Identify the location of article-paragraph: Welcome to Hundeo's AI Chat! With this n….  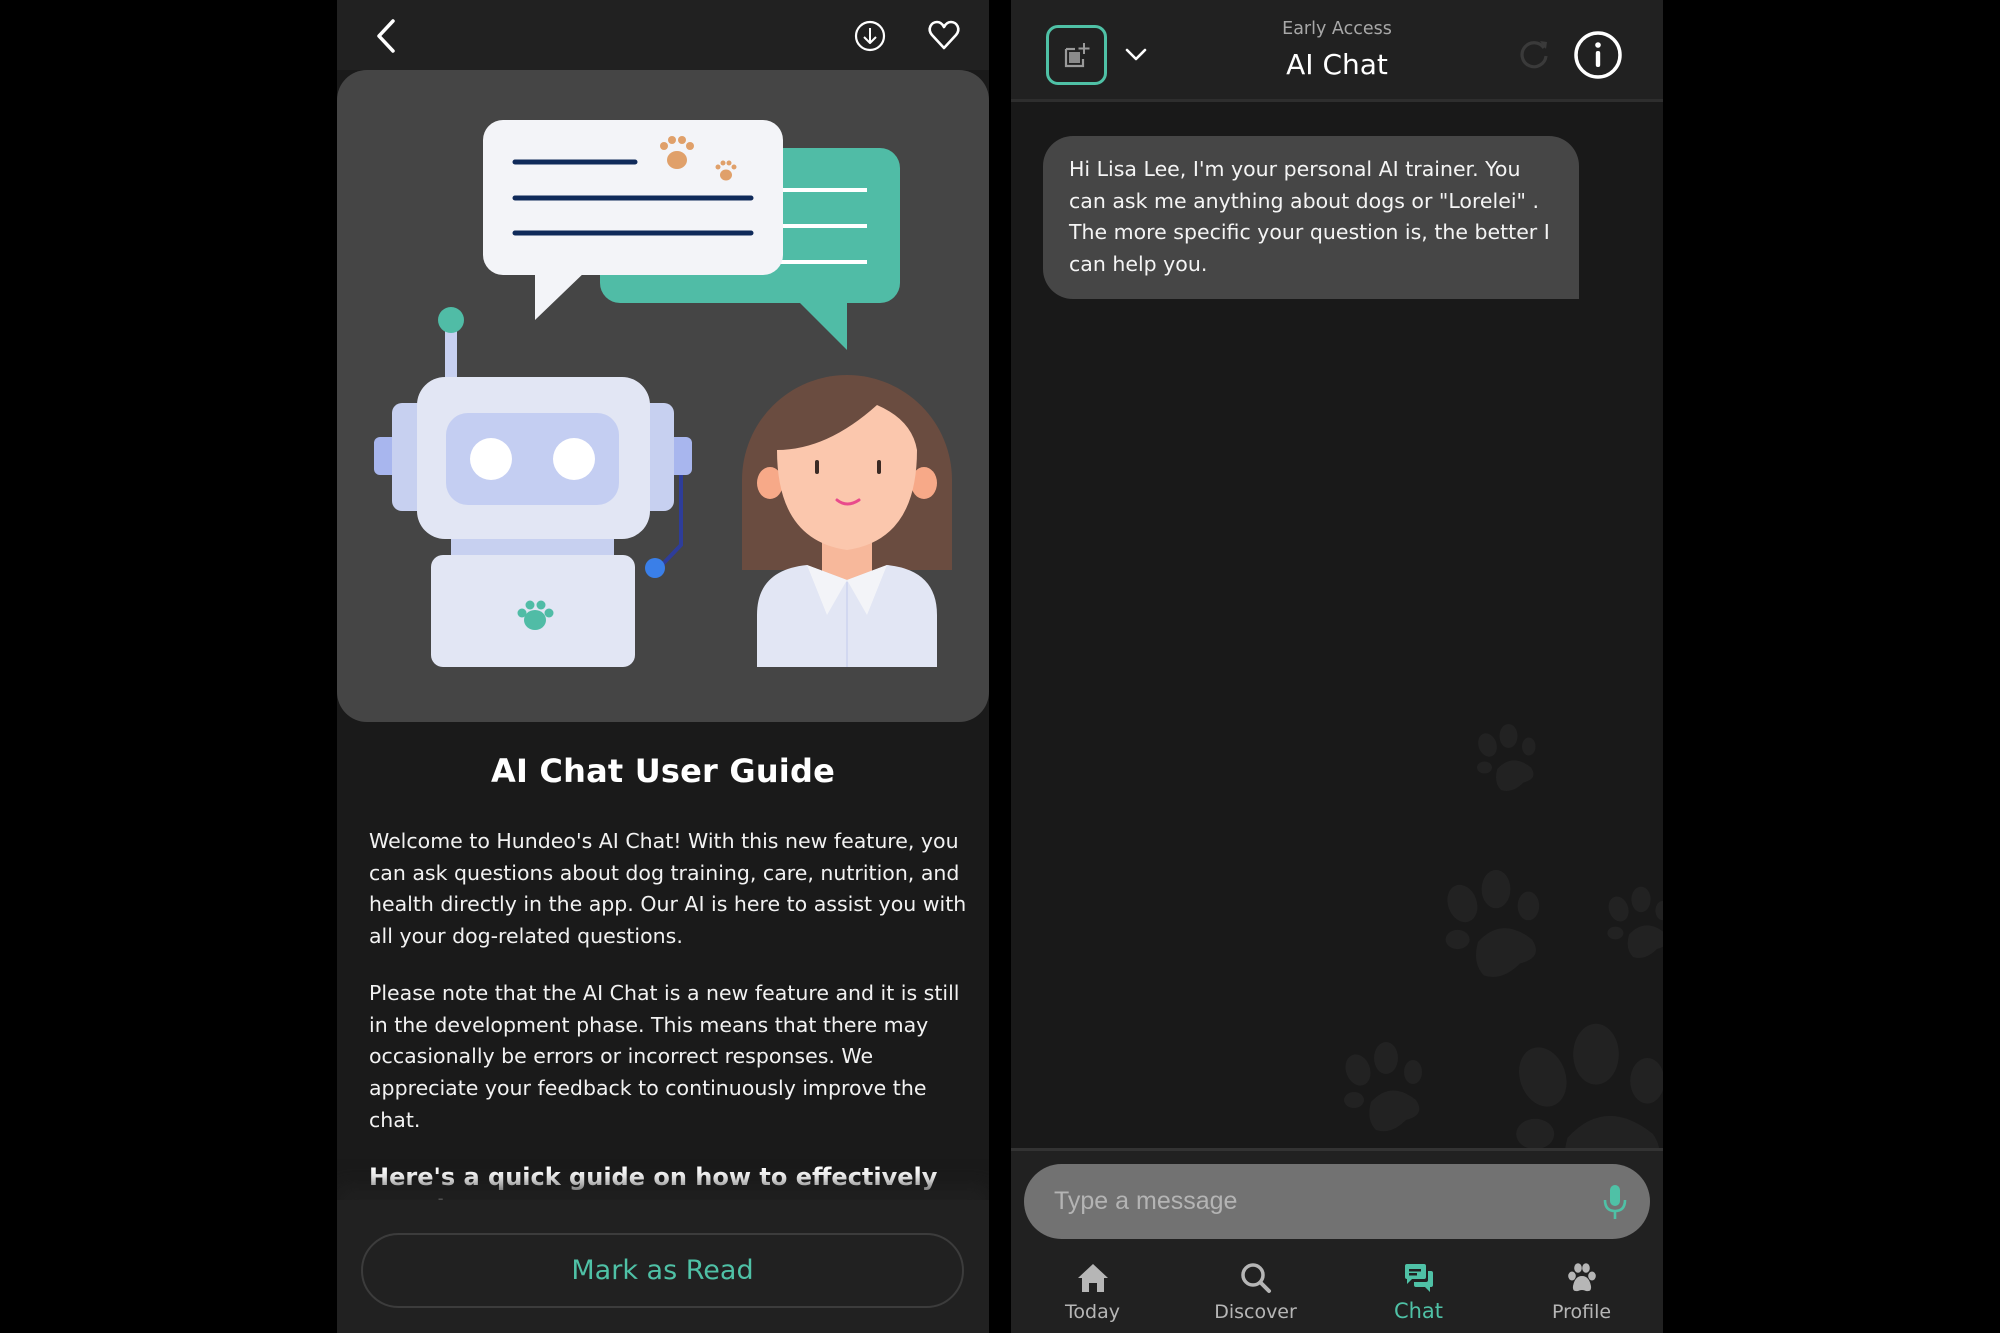
(668, 889).